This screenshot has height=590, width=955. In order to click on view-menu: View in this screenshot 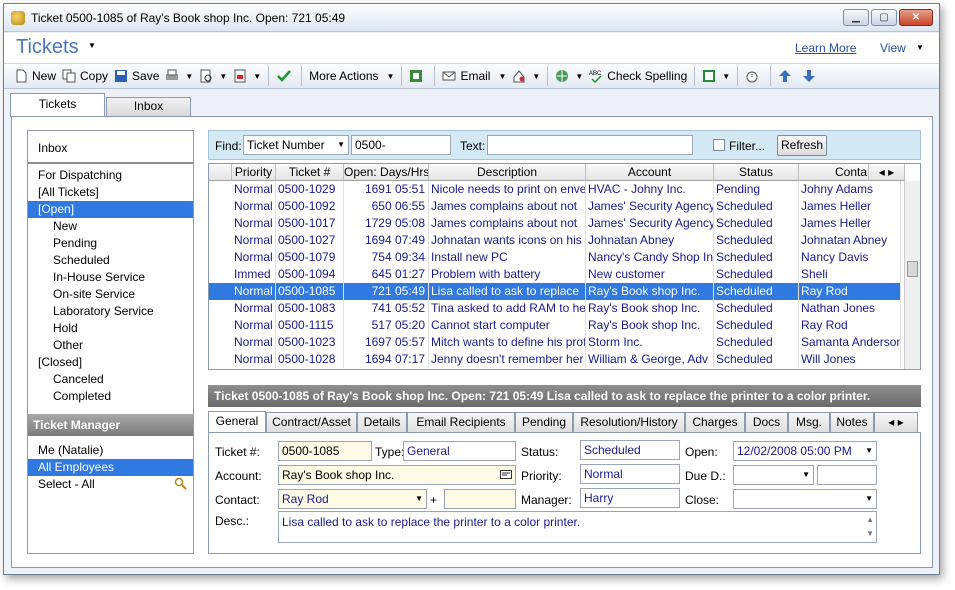, I will do `click(893, 48)`.